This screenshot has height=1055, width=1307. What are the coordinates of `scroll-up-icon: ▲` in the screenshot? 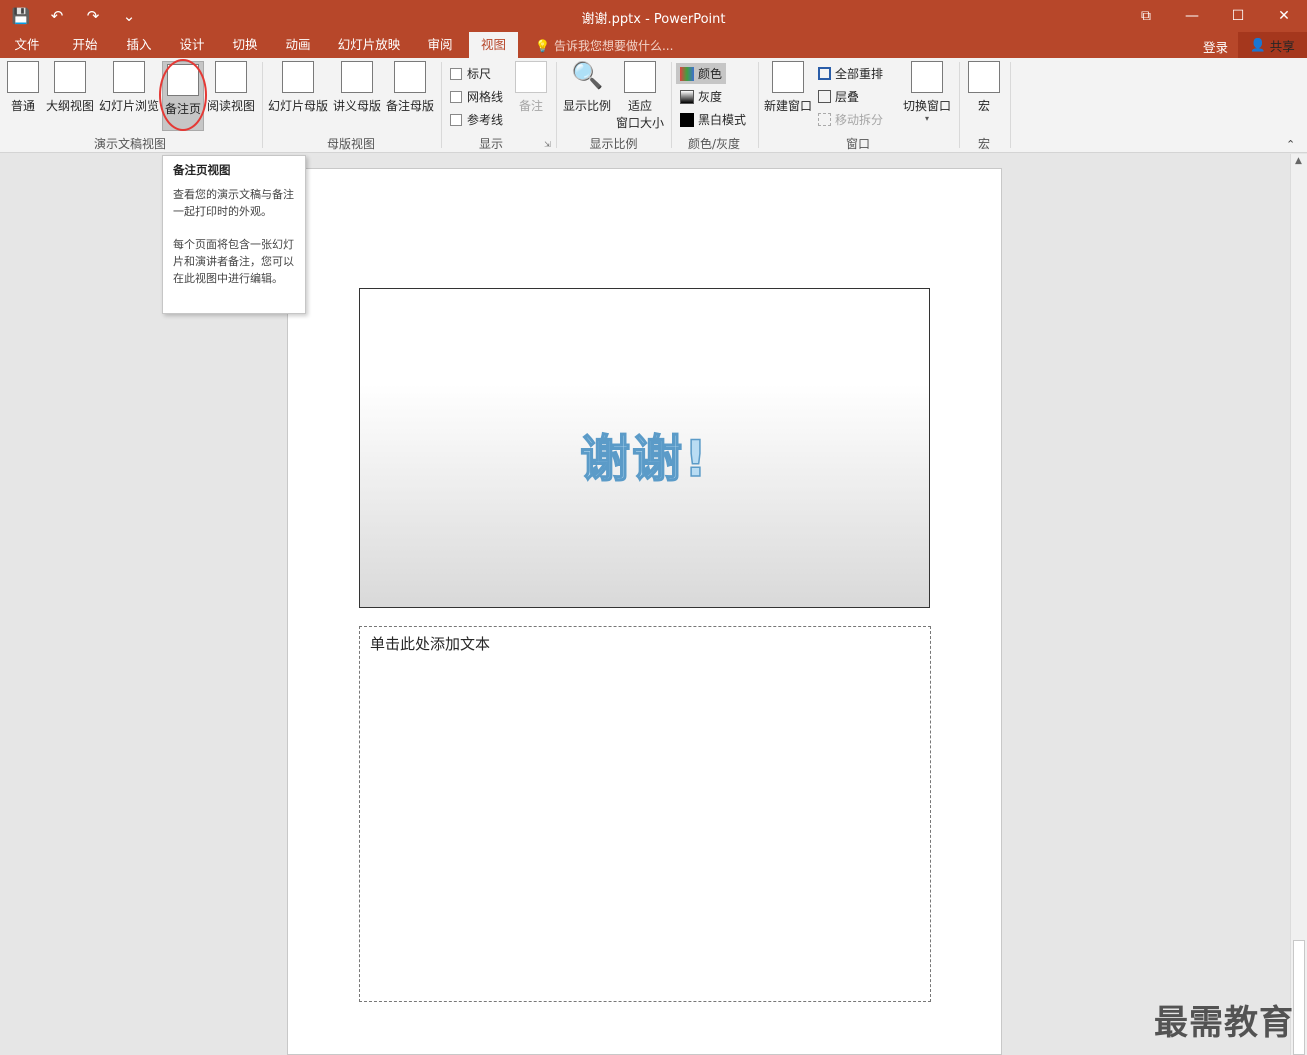 It's located at (1298, 161).